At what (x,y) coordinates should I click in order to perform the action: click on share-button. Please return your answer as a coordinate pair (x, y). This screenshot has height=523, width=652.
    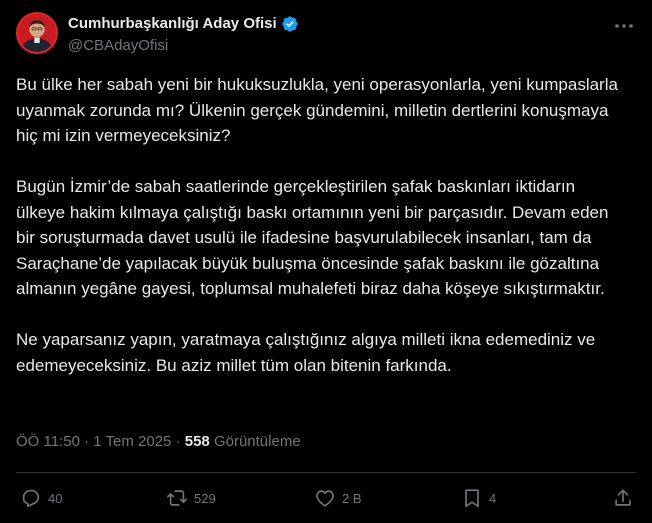
    Looking at the image, I should click on (623, 498).